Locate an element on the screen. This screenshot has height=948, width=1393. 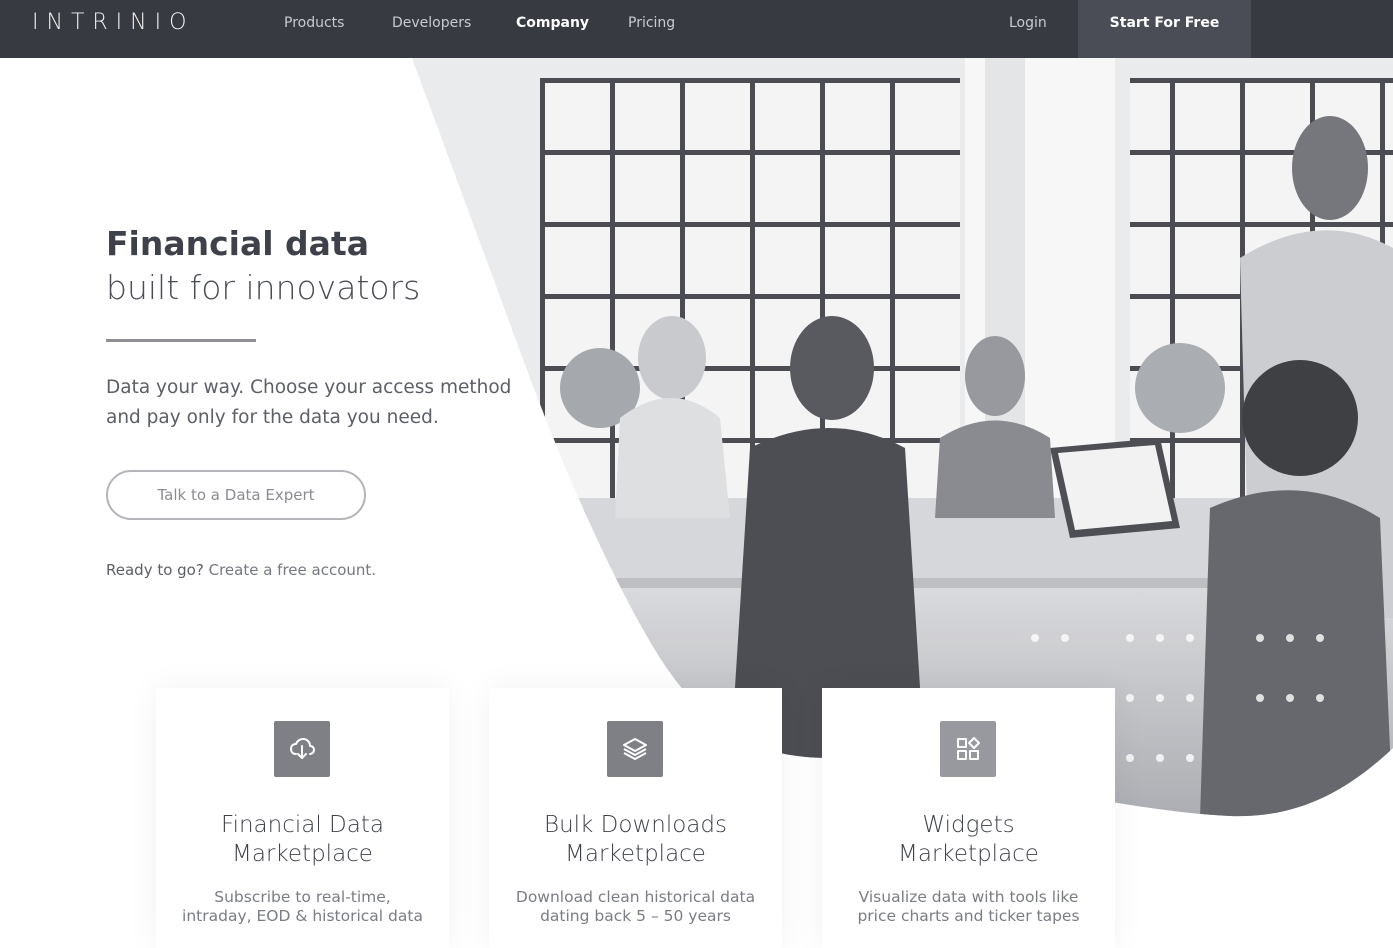
card-desc-line2: price charts and ticker tapes is located at coordinates (968, 916).